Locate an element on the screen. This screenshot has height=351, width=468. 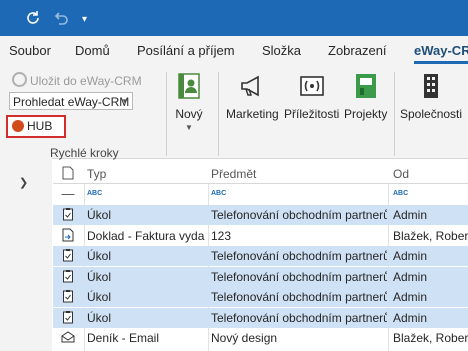
refresh-icon is located at coordinates (33, 20).